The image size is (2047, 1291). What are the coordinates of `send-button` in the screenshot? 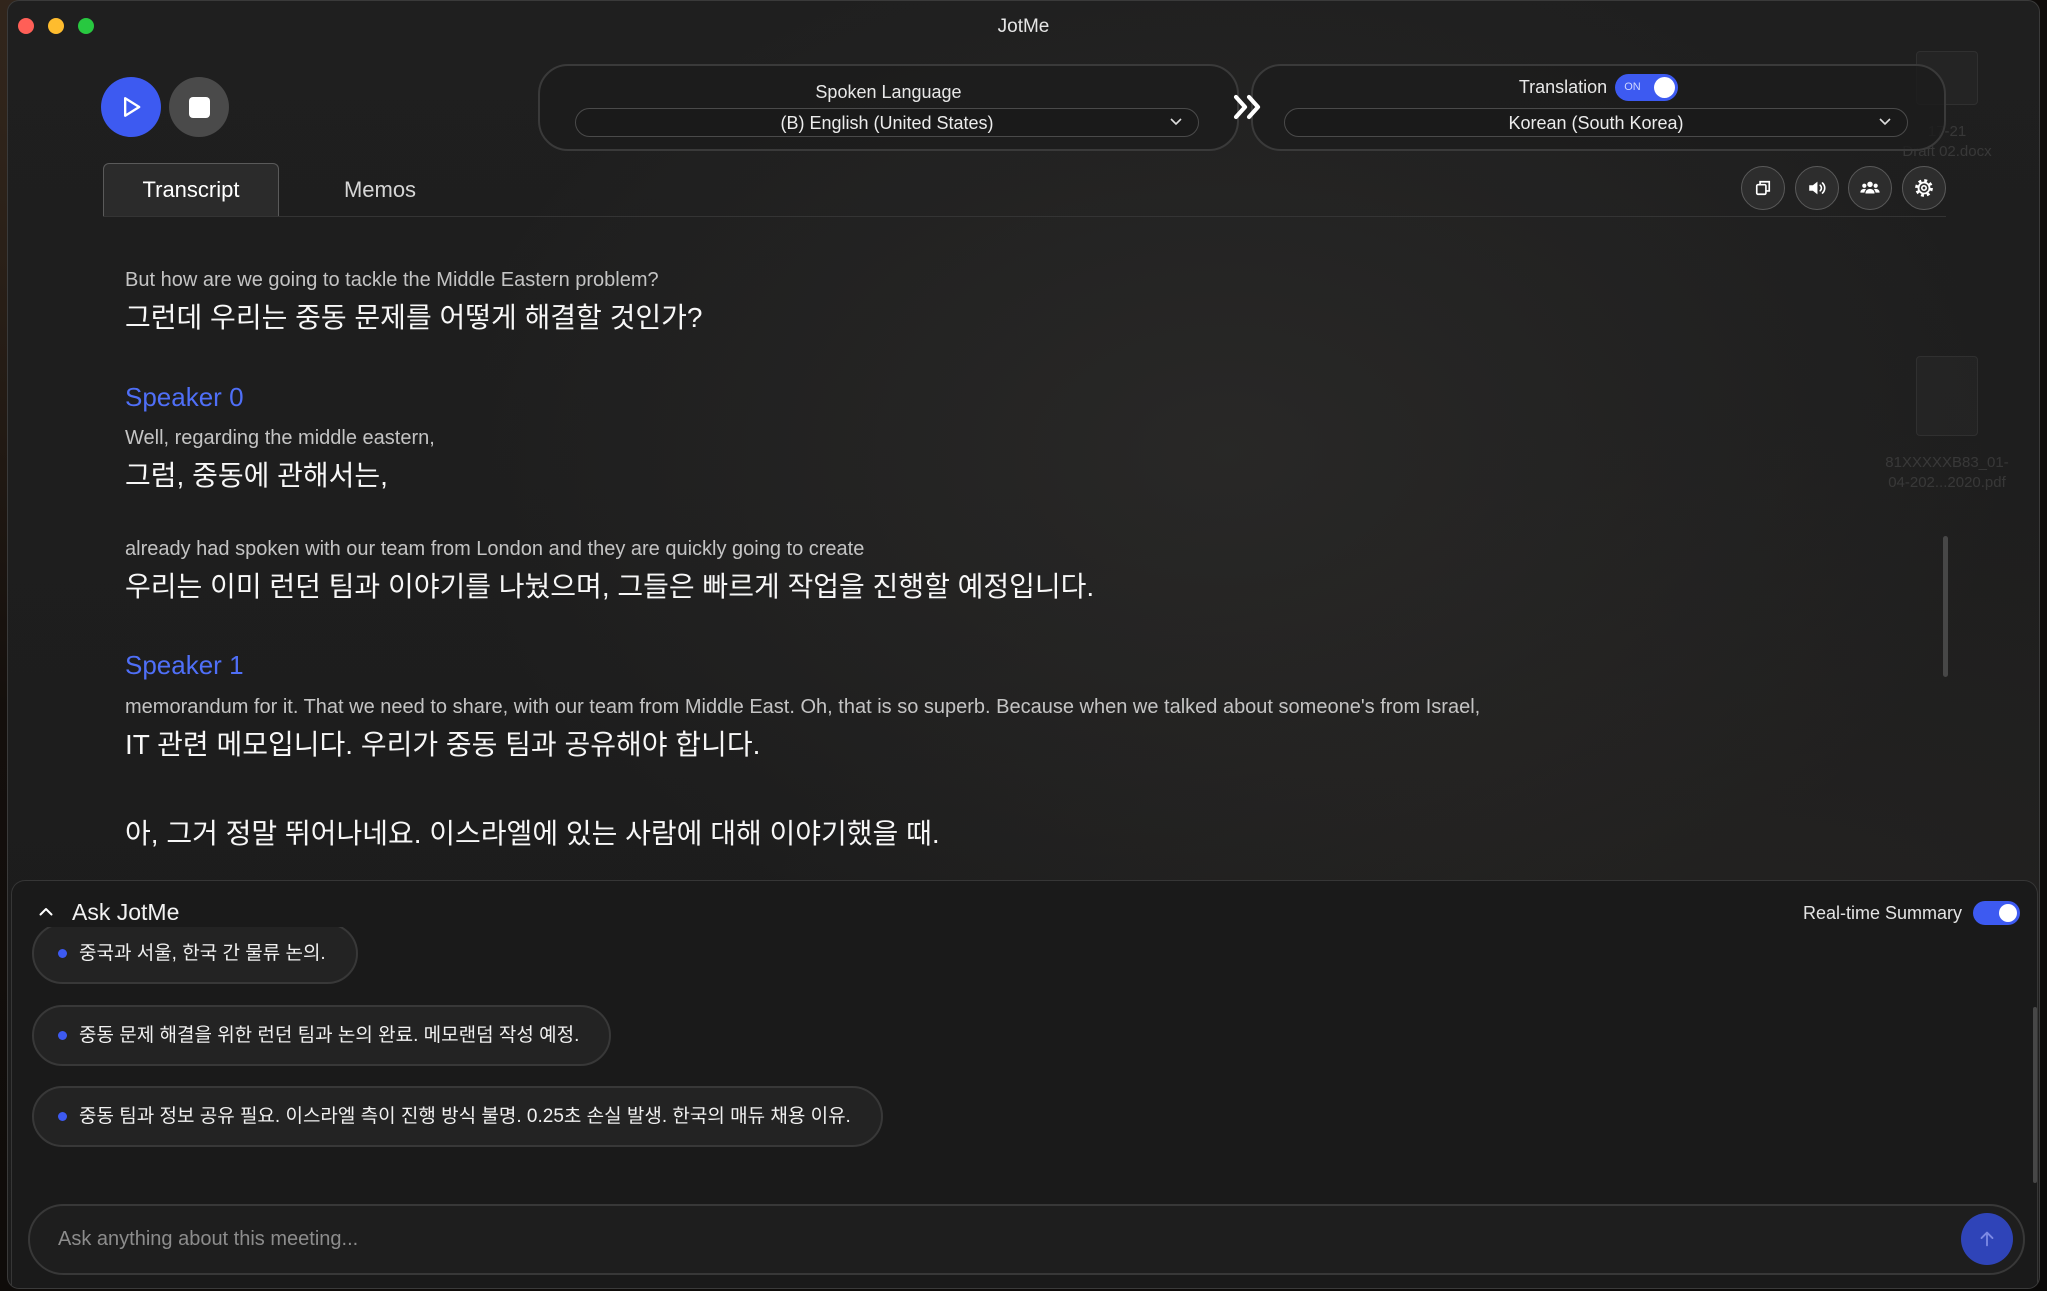 It's located at (1987, 1239).